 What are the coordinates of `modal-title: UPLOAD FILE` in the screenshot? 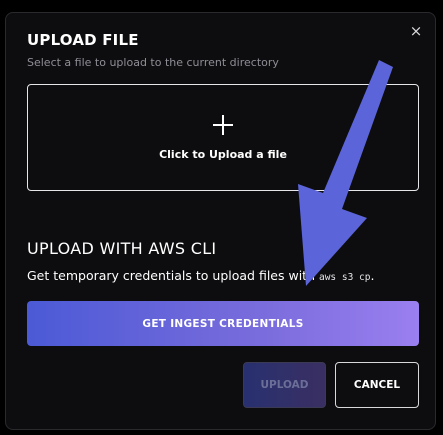 It's located at (83, 40).